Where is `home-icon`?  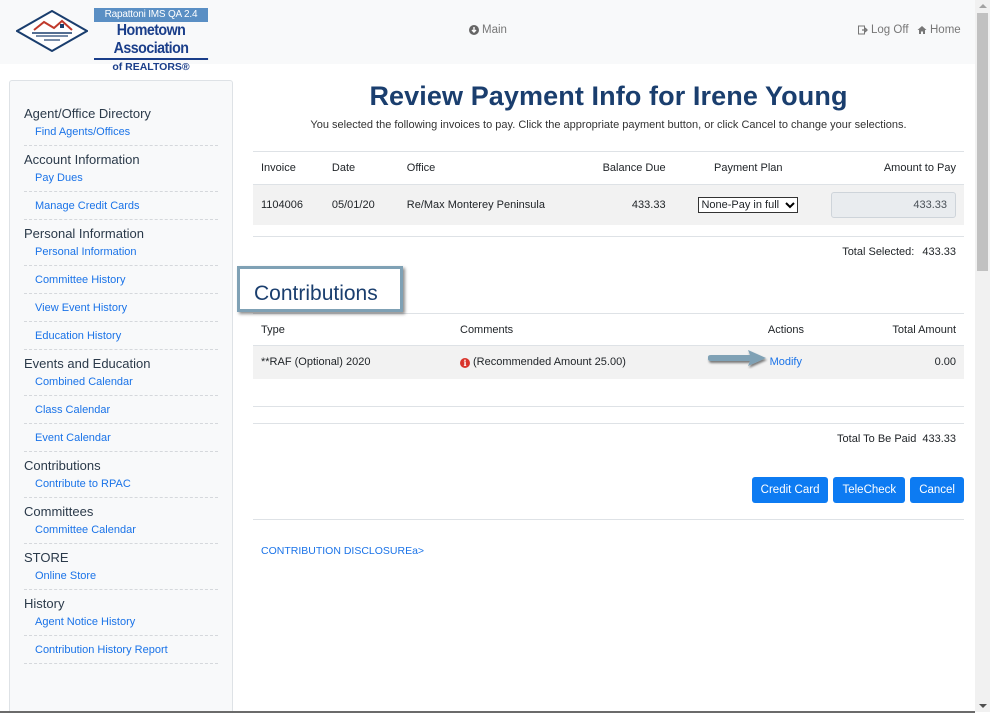 home-icon is located at coordinates (922, 30).